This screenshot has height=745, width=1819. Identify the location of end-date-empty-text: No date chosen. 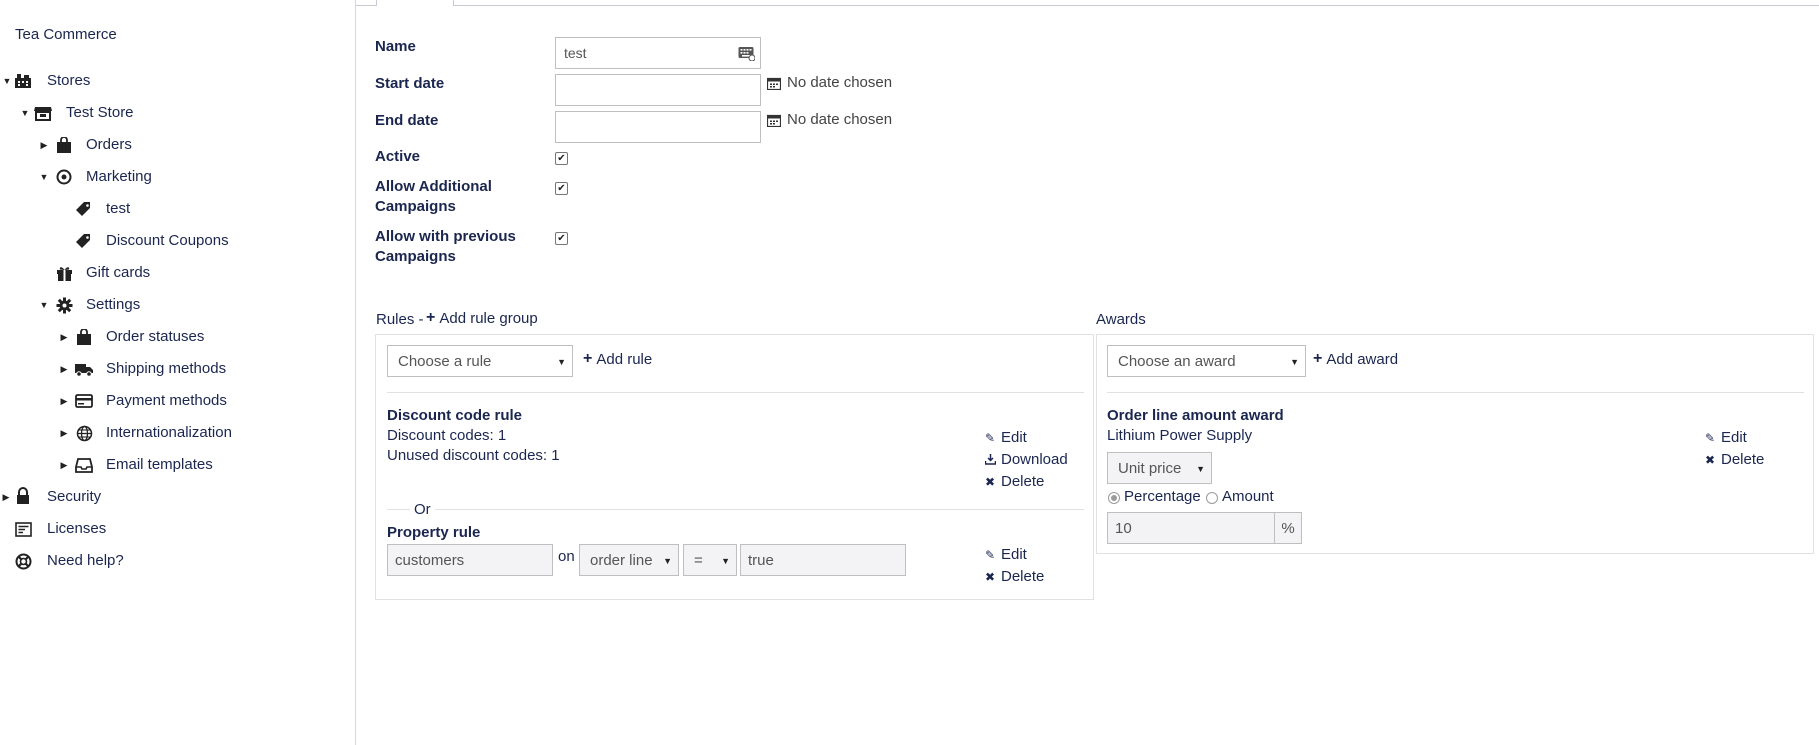
(840, 119).